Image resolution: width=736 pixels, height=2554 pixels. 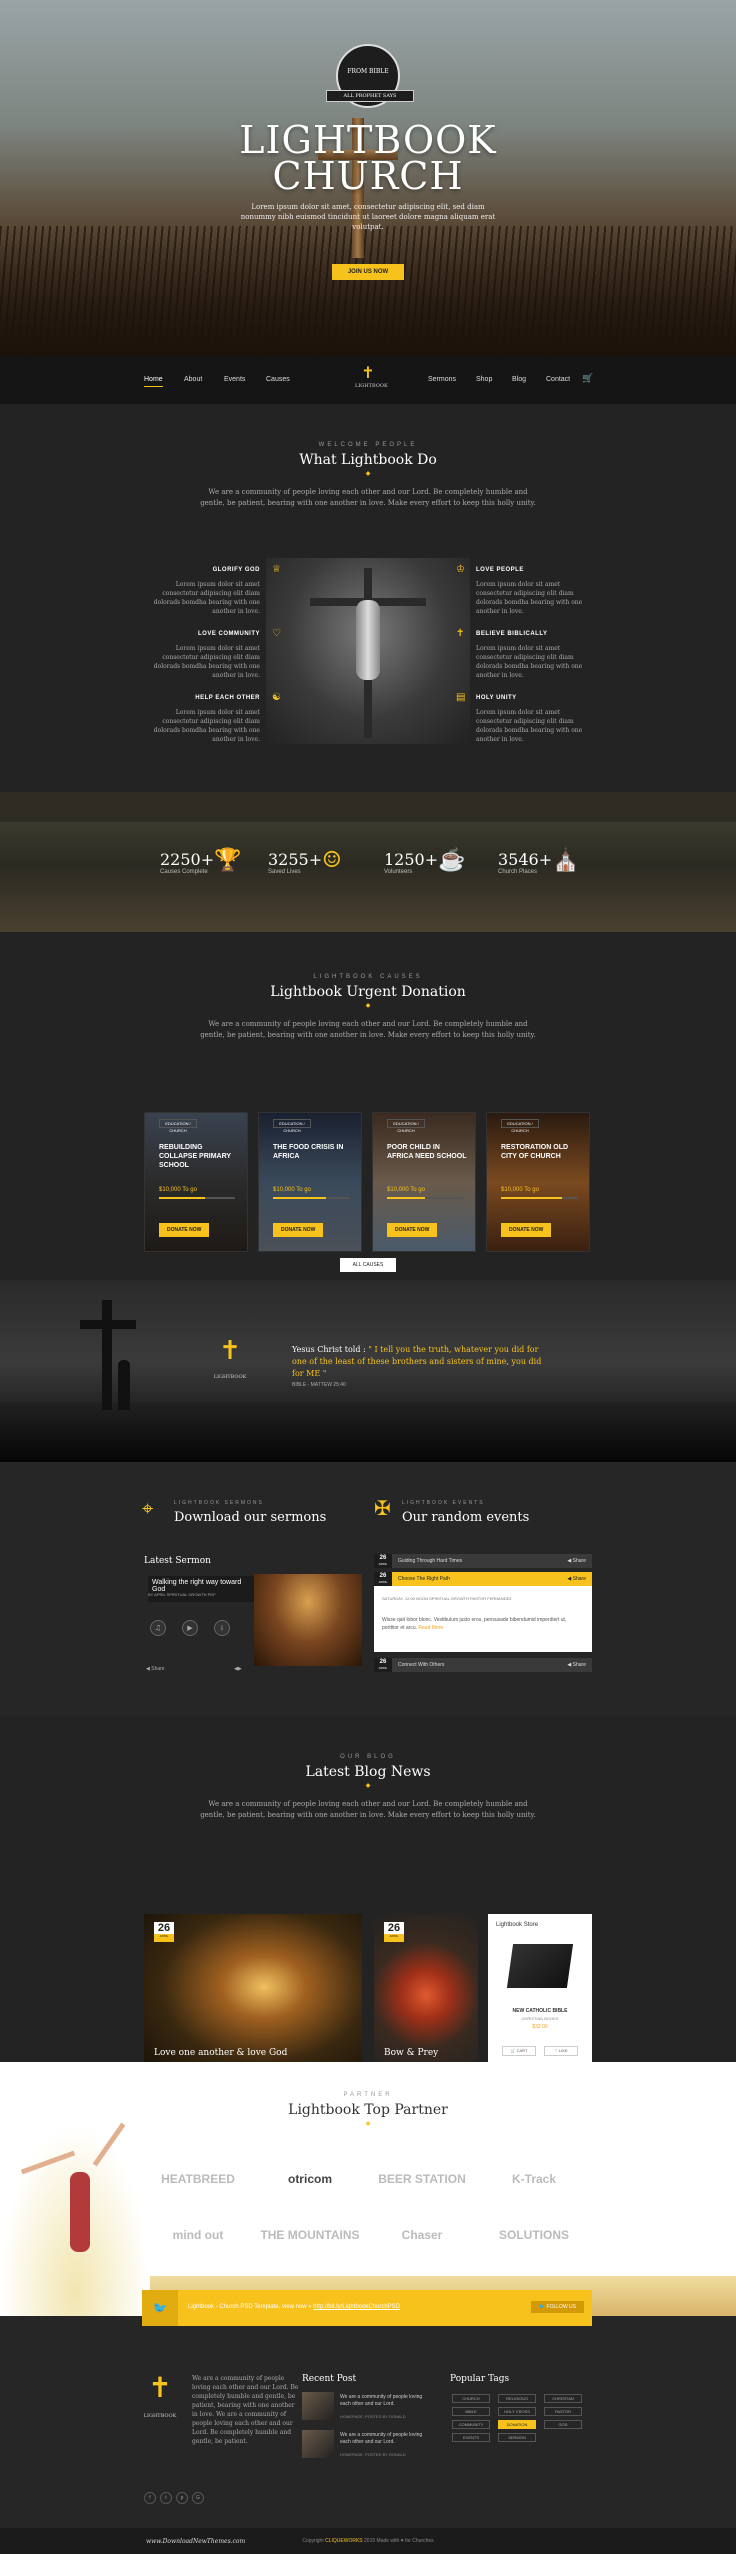 What do you see at coordinates (471, 2411) in the screenshot?
I see `tag-bible: BIBLE` at bounding box center [471, 2411].